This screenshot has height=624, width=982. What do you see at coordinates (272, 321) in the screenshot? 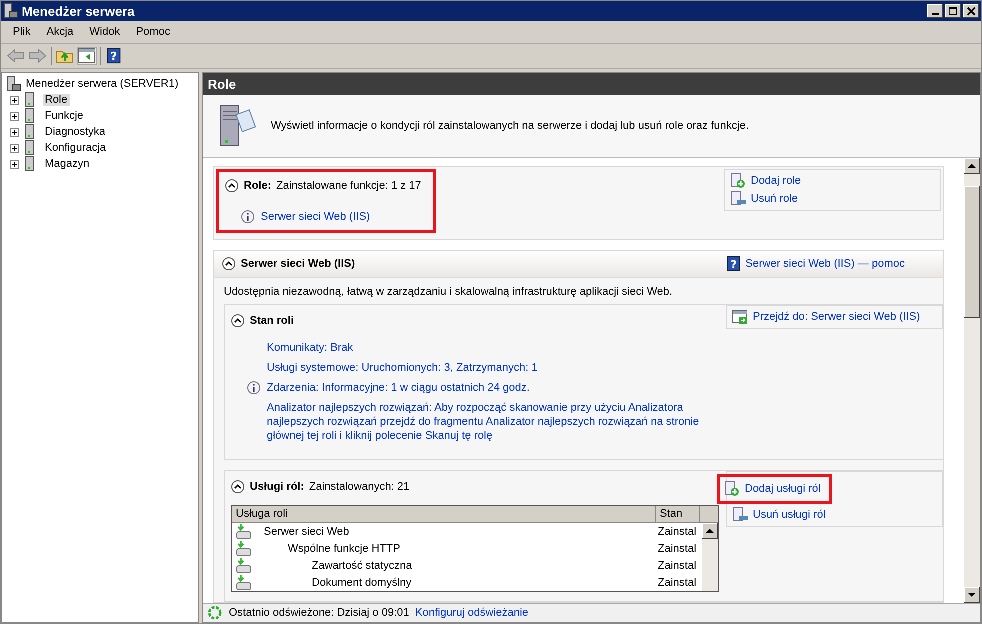
I see `section-title: Stan roli` at bounding box center [272, 321].